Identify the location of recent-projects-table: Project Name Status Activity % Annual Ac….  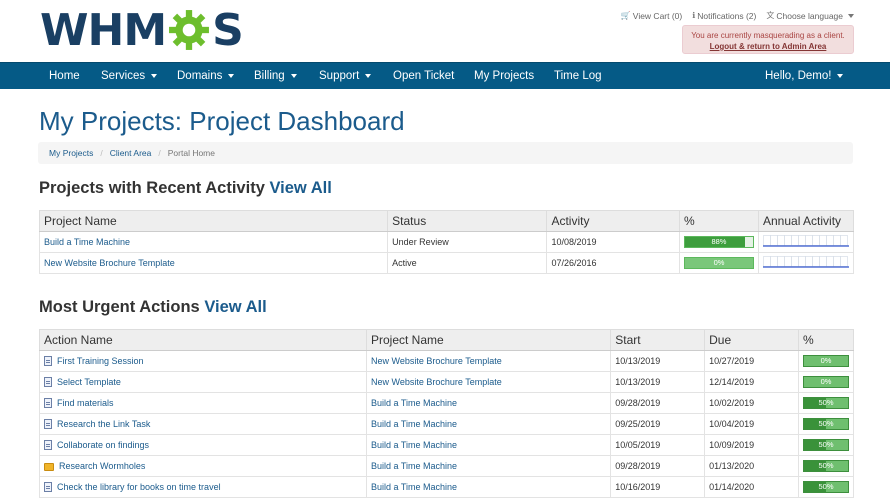
(446, 242).